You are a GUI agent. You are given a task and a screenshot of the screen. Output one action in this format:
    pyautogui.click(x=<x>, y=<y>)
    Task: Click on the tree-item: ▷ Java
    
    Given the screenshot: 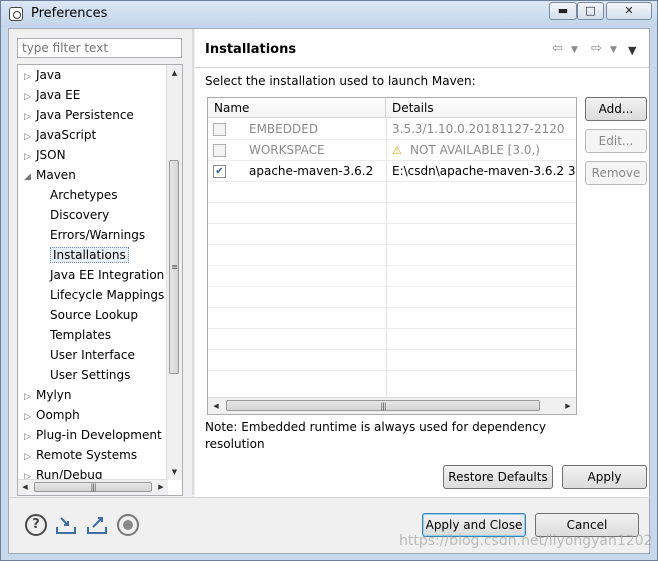 What is the action you would take?
    pyautogui.click(x=42, y=75)
    